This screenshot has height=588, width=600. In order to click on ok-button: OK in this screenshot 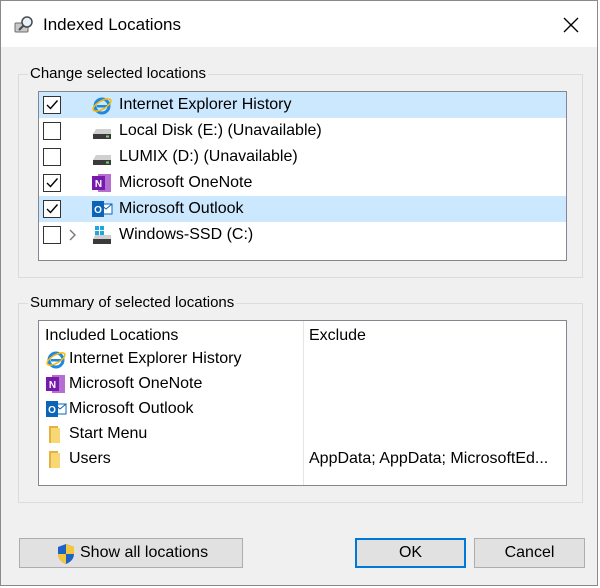, I will do `click(410, 553)`.